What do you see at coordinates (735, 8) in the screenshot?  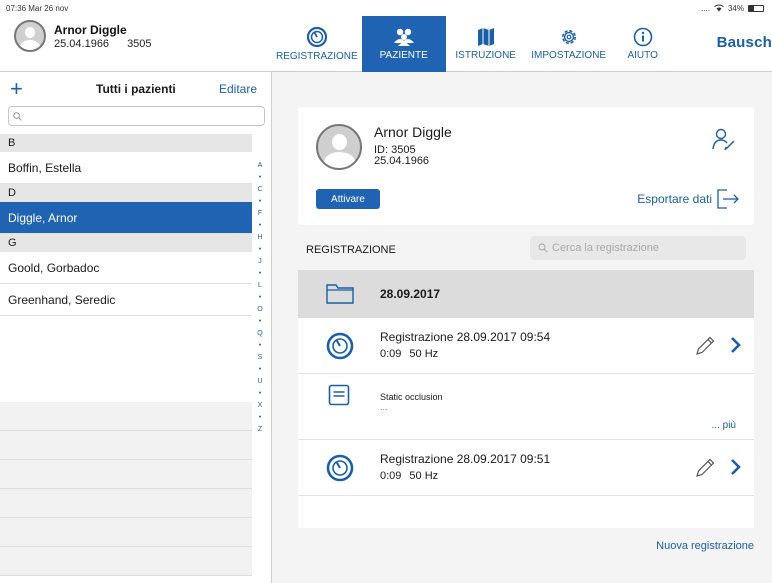 I see `battery-percent: 34%` at bounding box center [735, 8].